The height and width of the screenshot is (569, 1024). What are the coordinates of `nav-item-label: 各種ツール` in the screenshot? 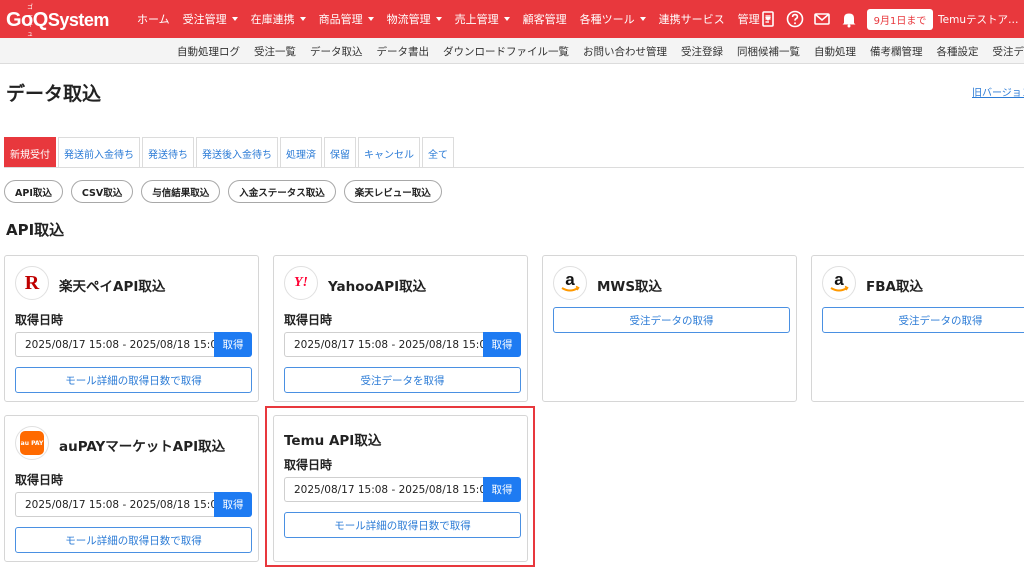 It's located at (607, 19).